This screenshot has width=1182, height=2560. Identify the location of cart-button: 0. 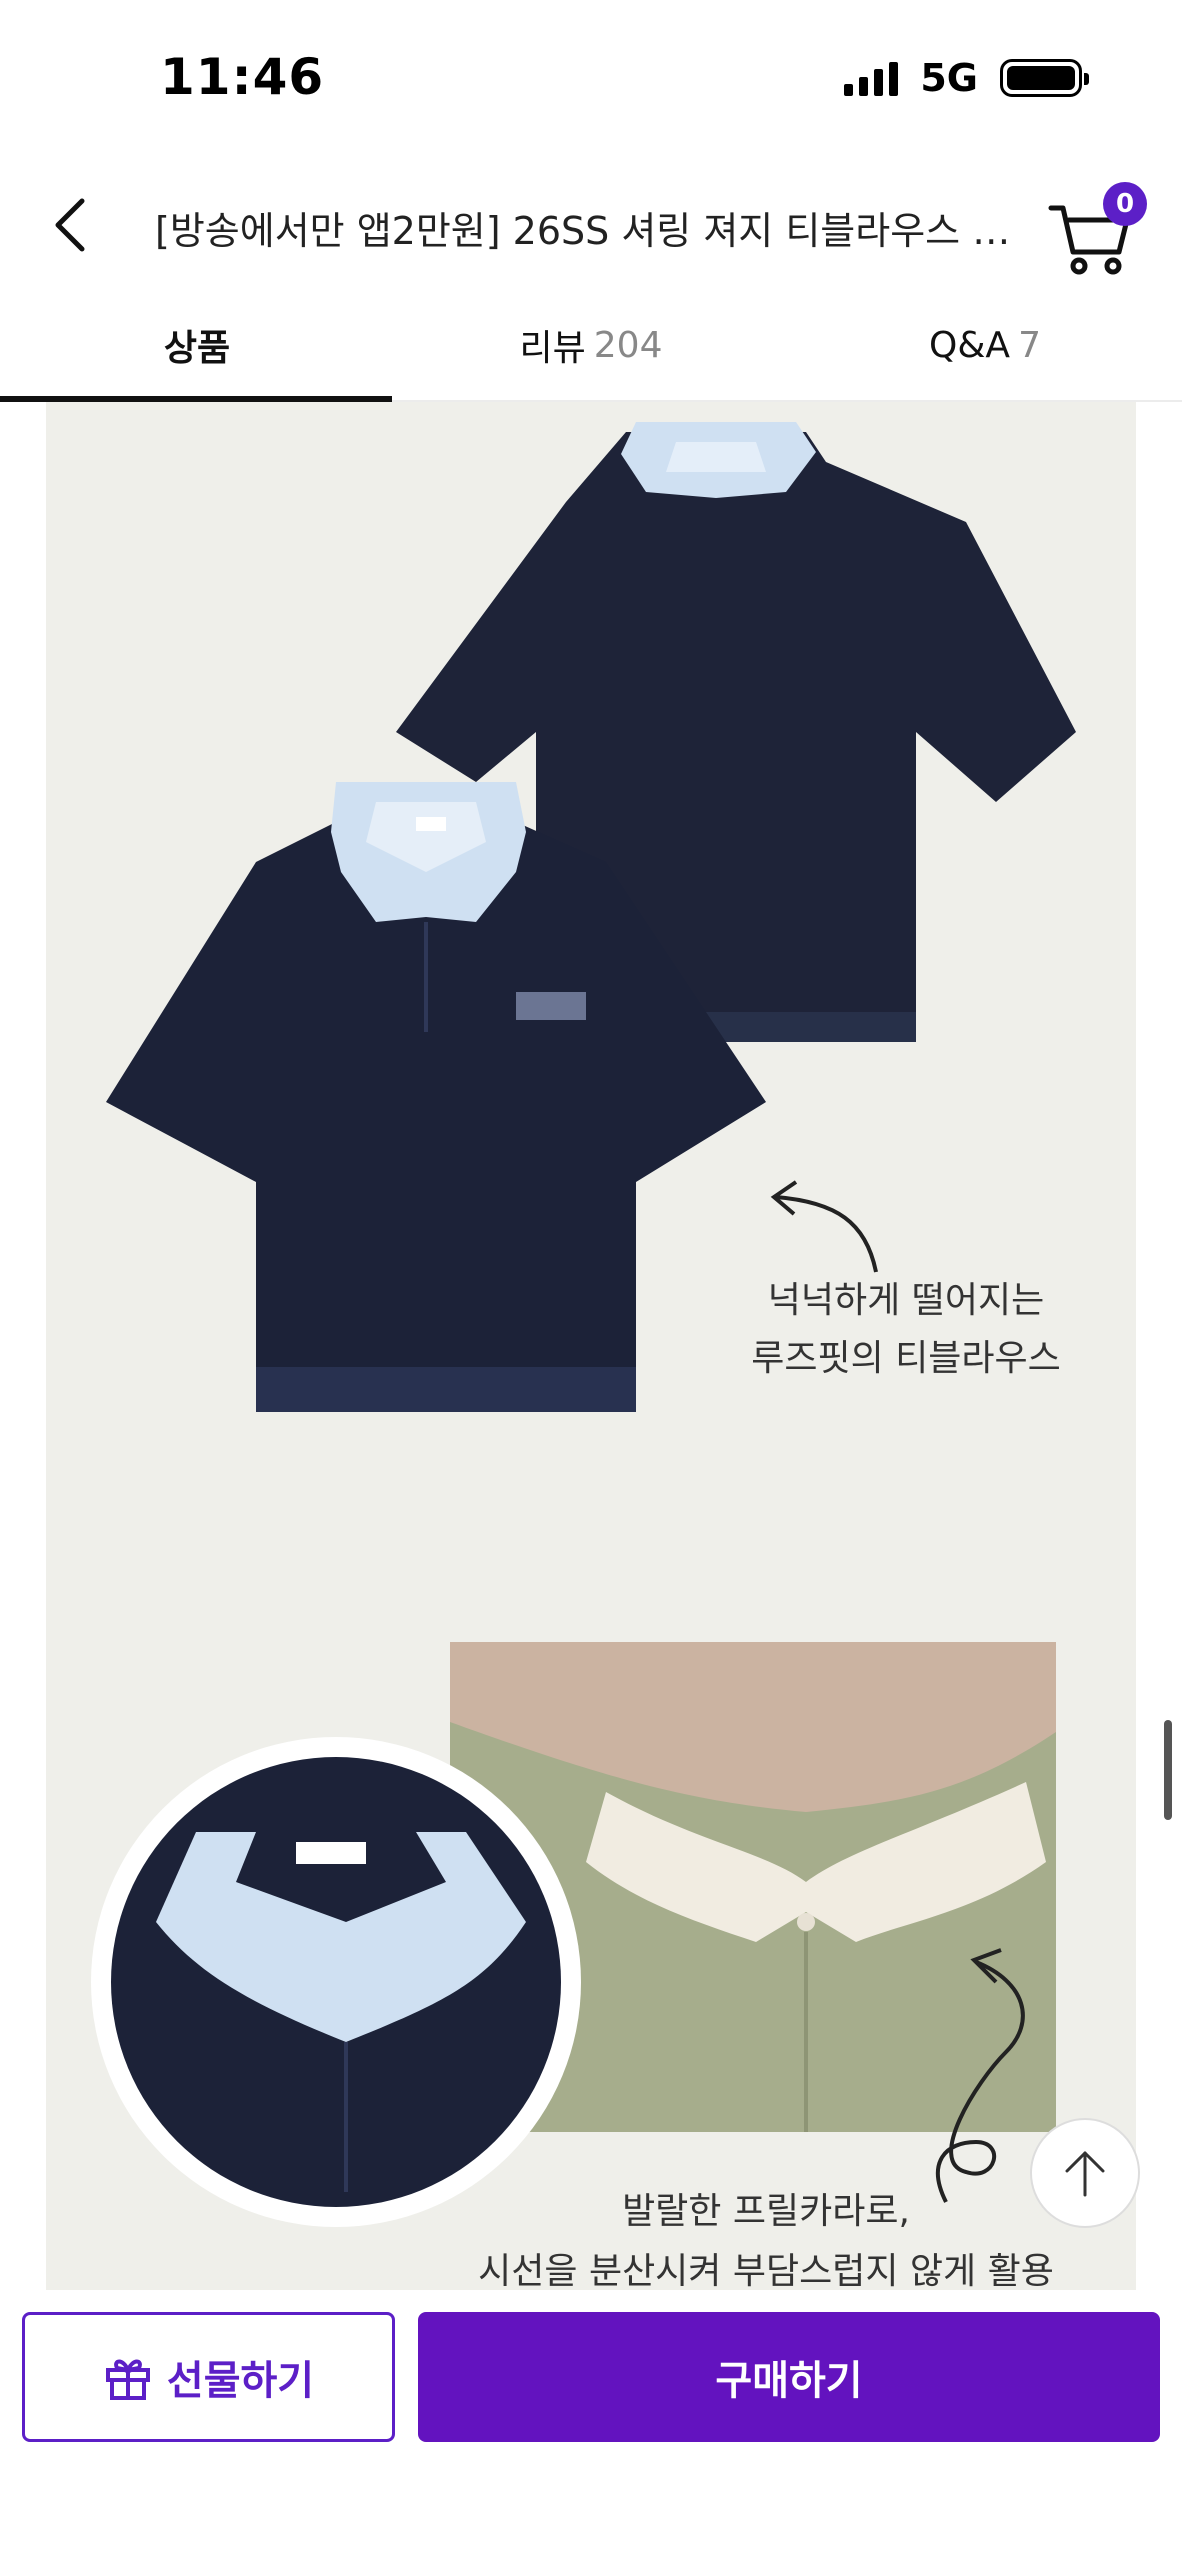
(1096, 228).